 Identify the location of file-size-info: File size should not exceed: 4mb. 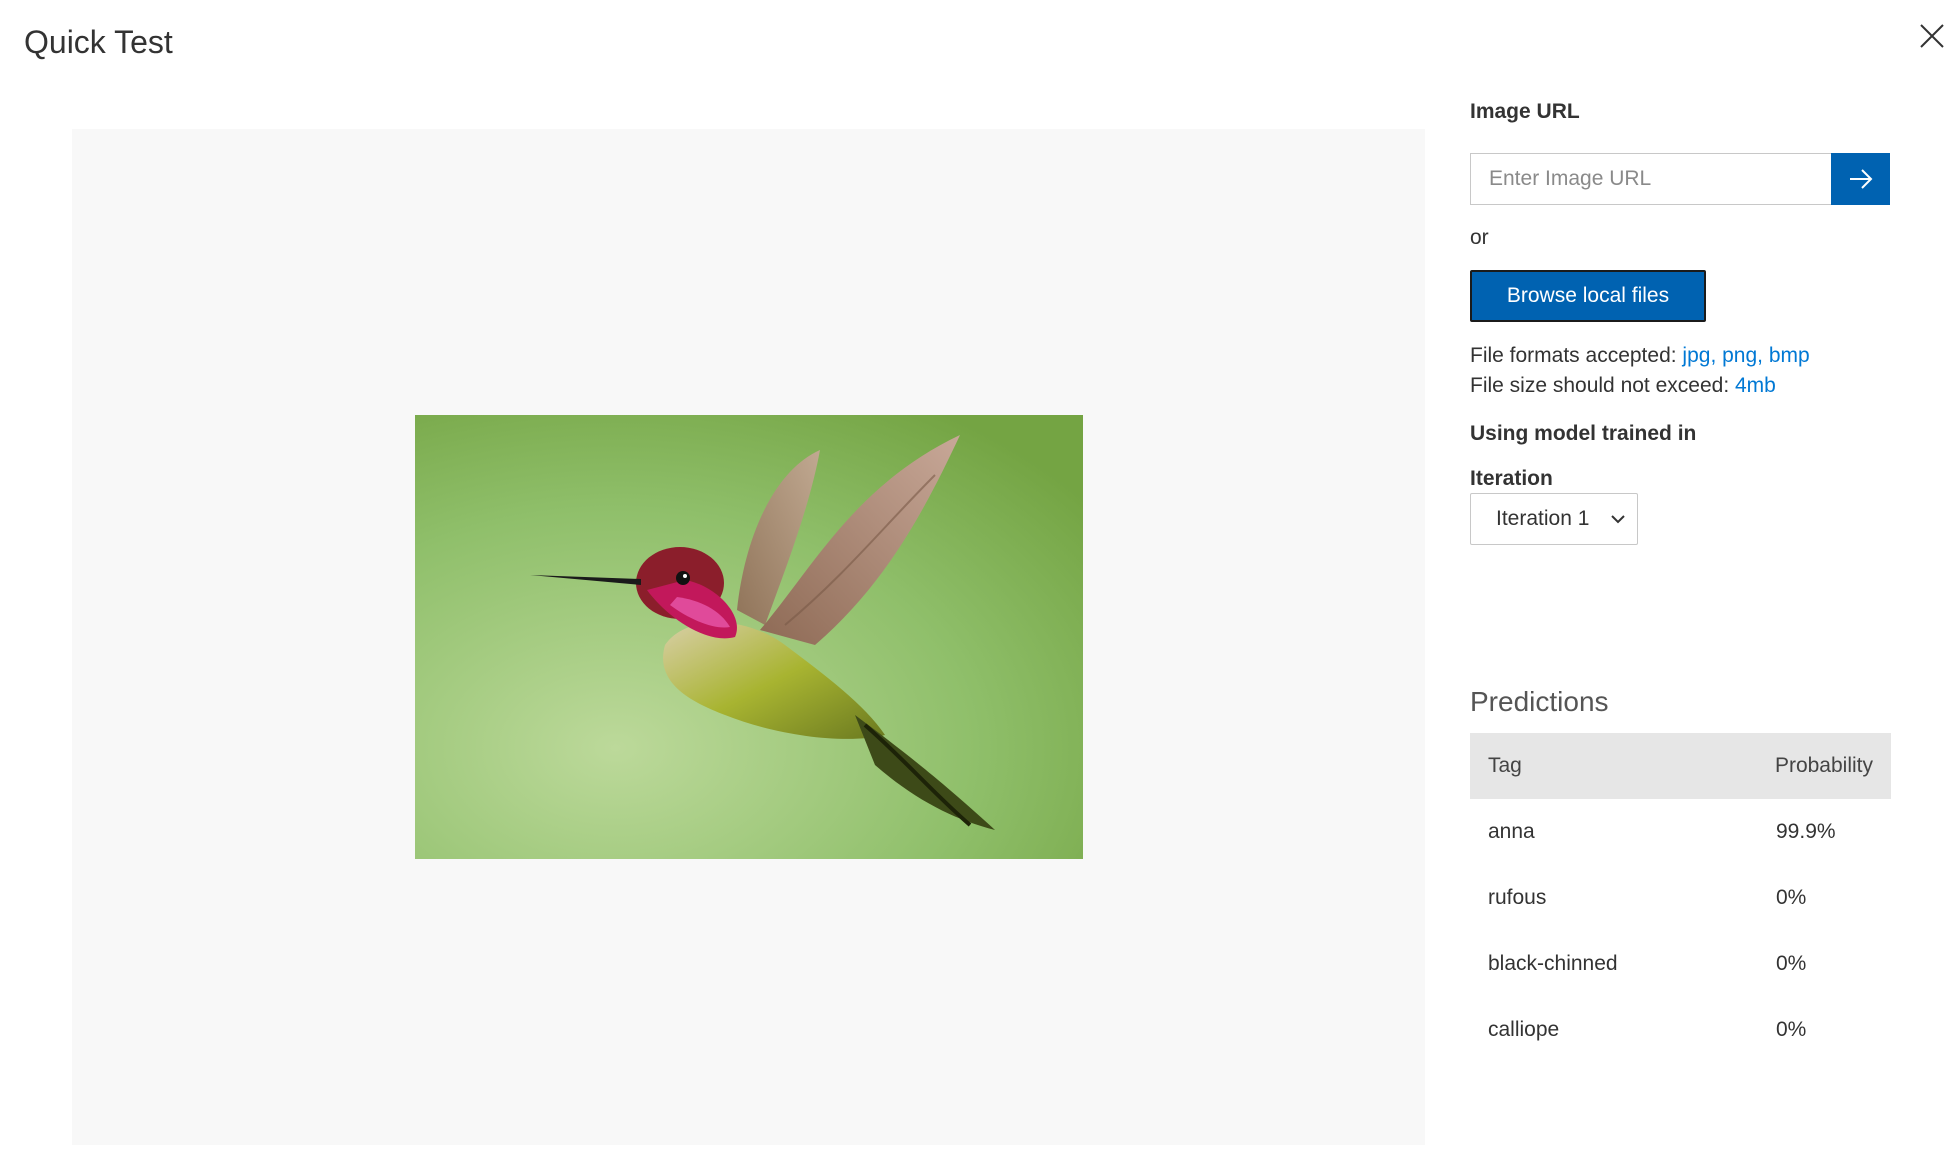
(1623, 386).